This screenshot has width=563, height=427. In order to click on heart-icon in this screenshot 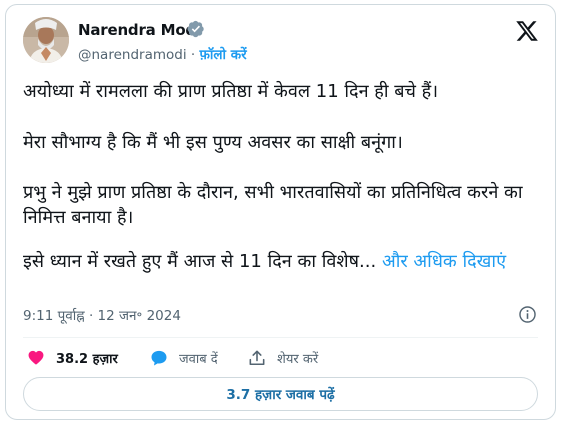, I will do `click(36, 357)`.